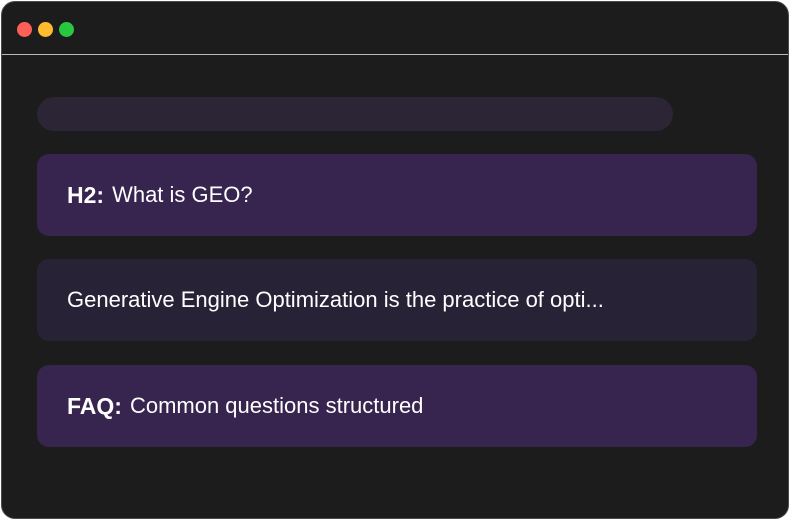  I want to click on skeleton-placeholder-bar, so click(355, 114).